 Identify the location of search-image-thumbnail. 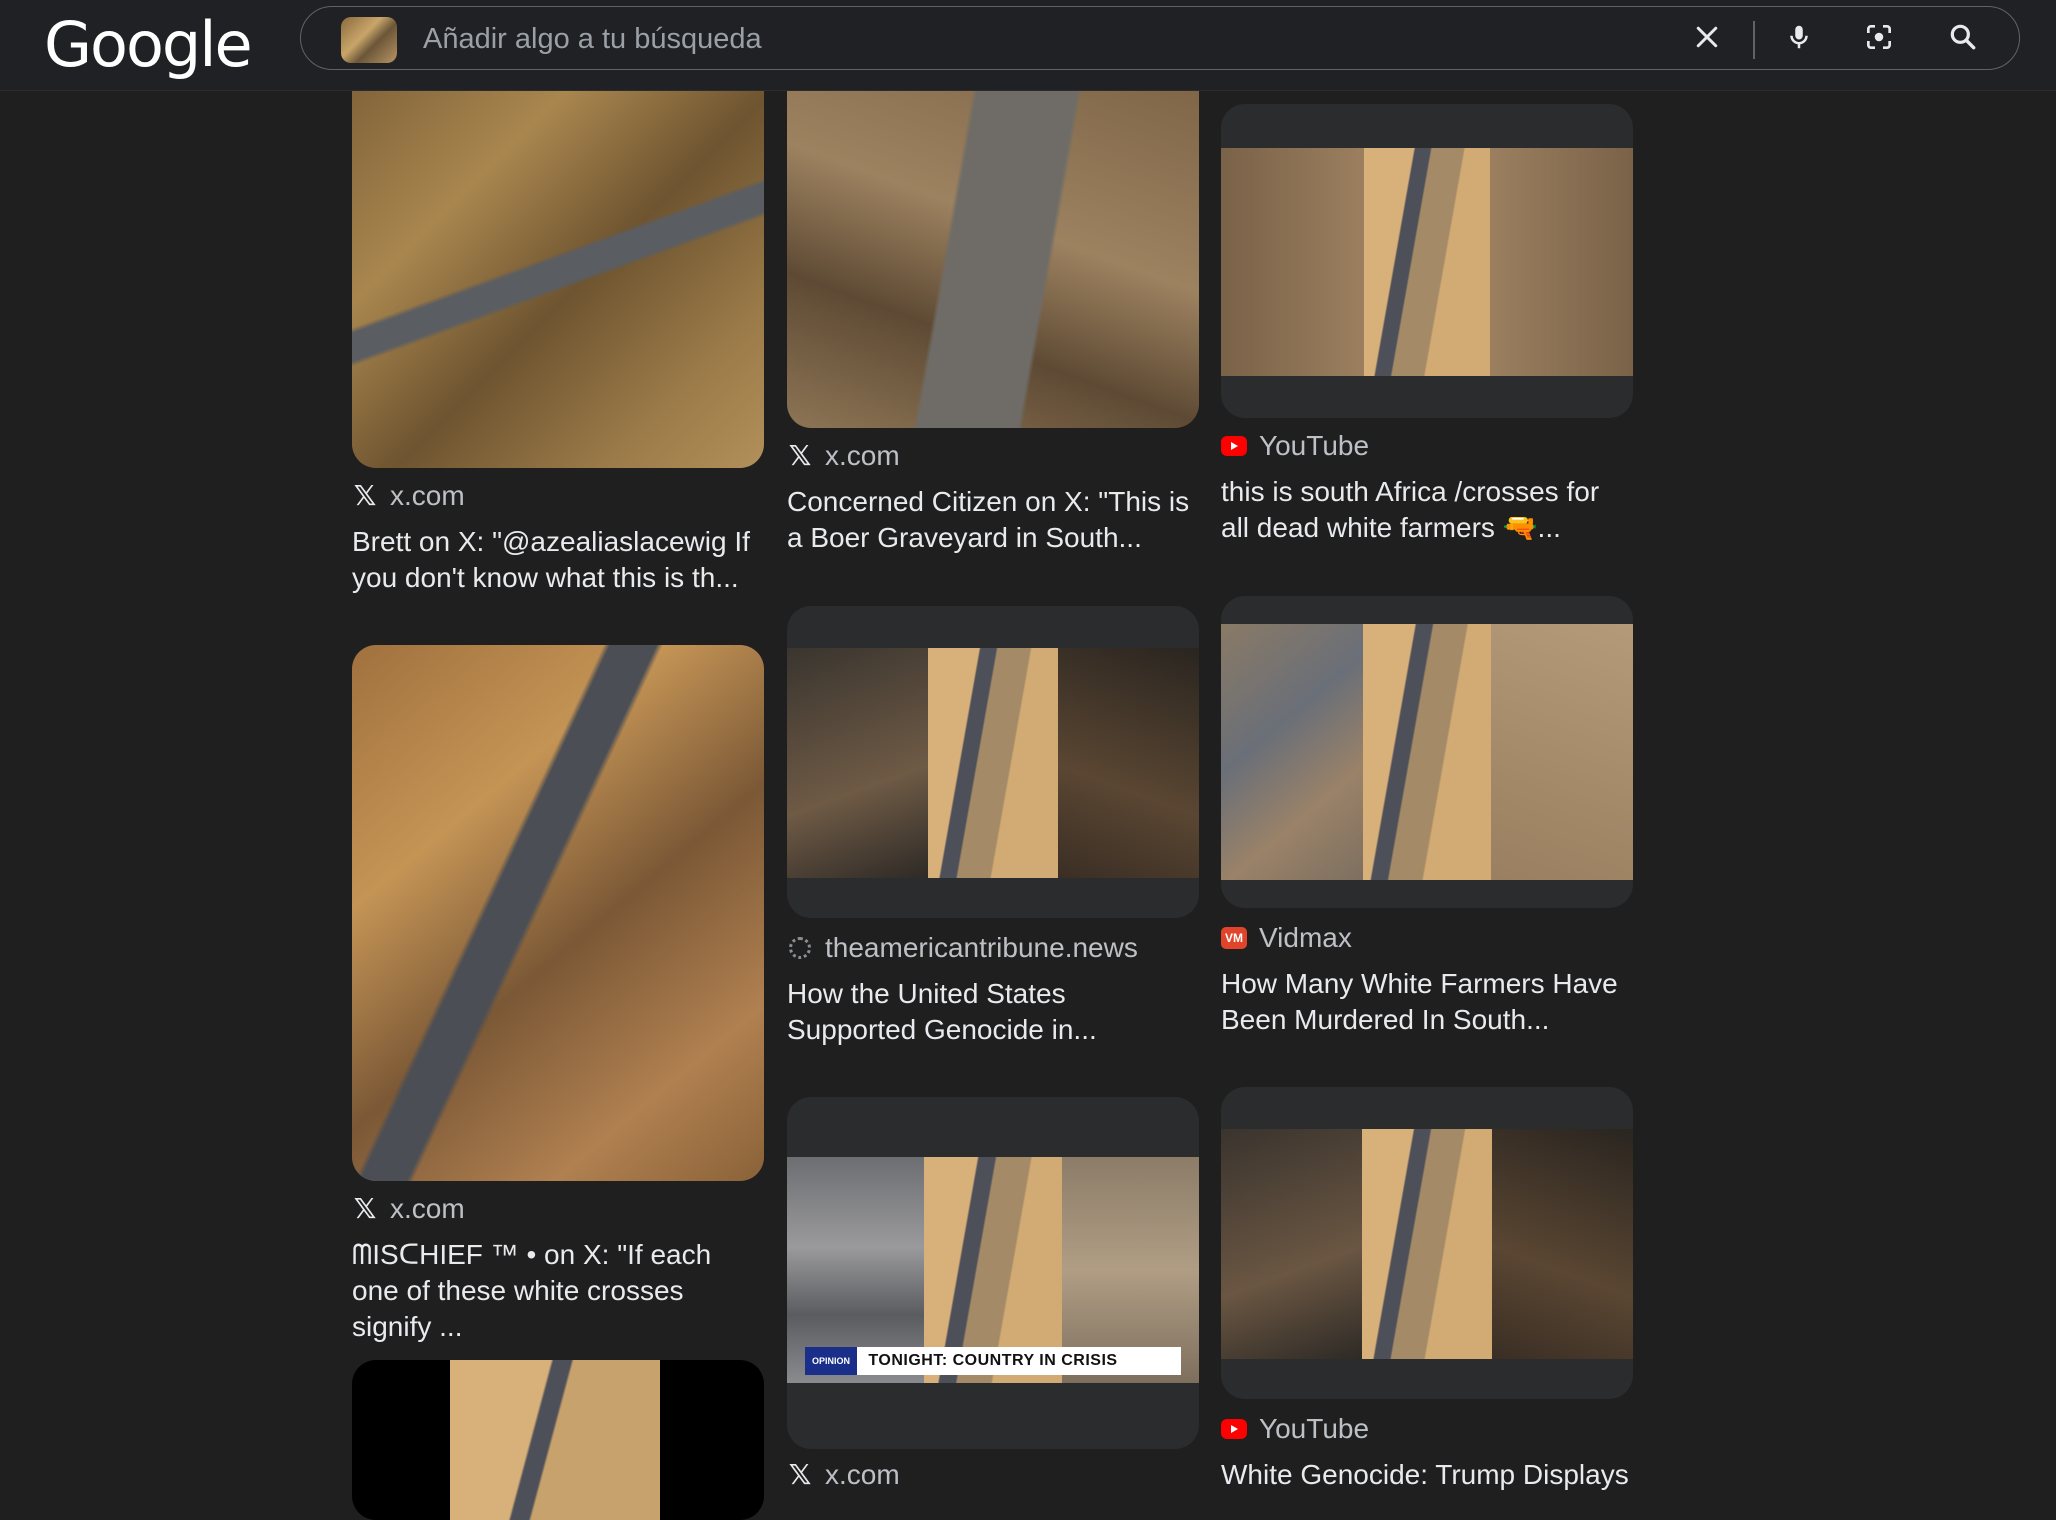
(369, 40).